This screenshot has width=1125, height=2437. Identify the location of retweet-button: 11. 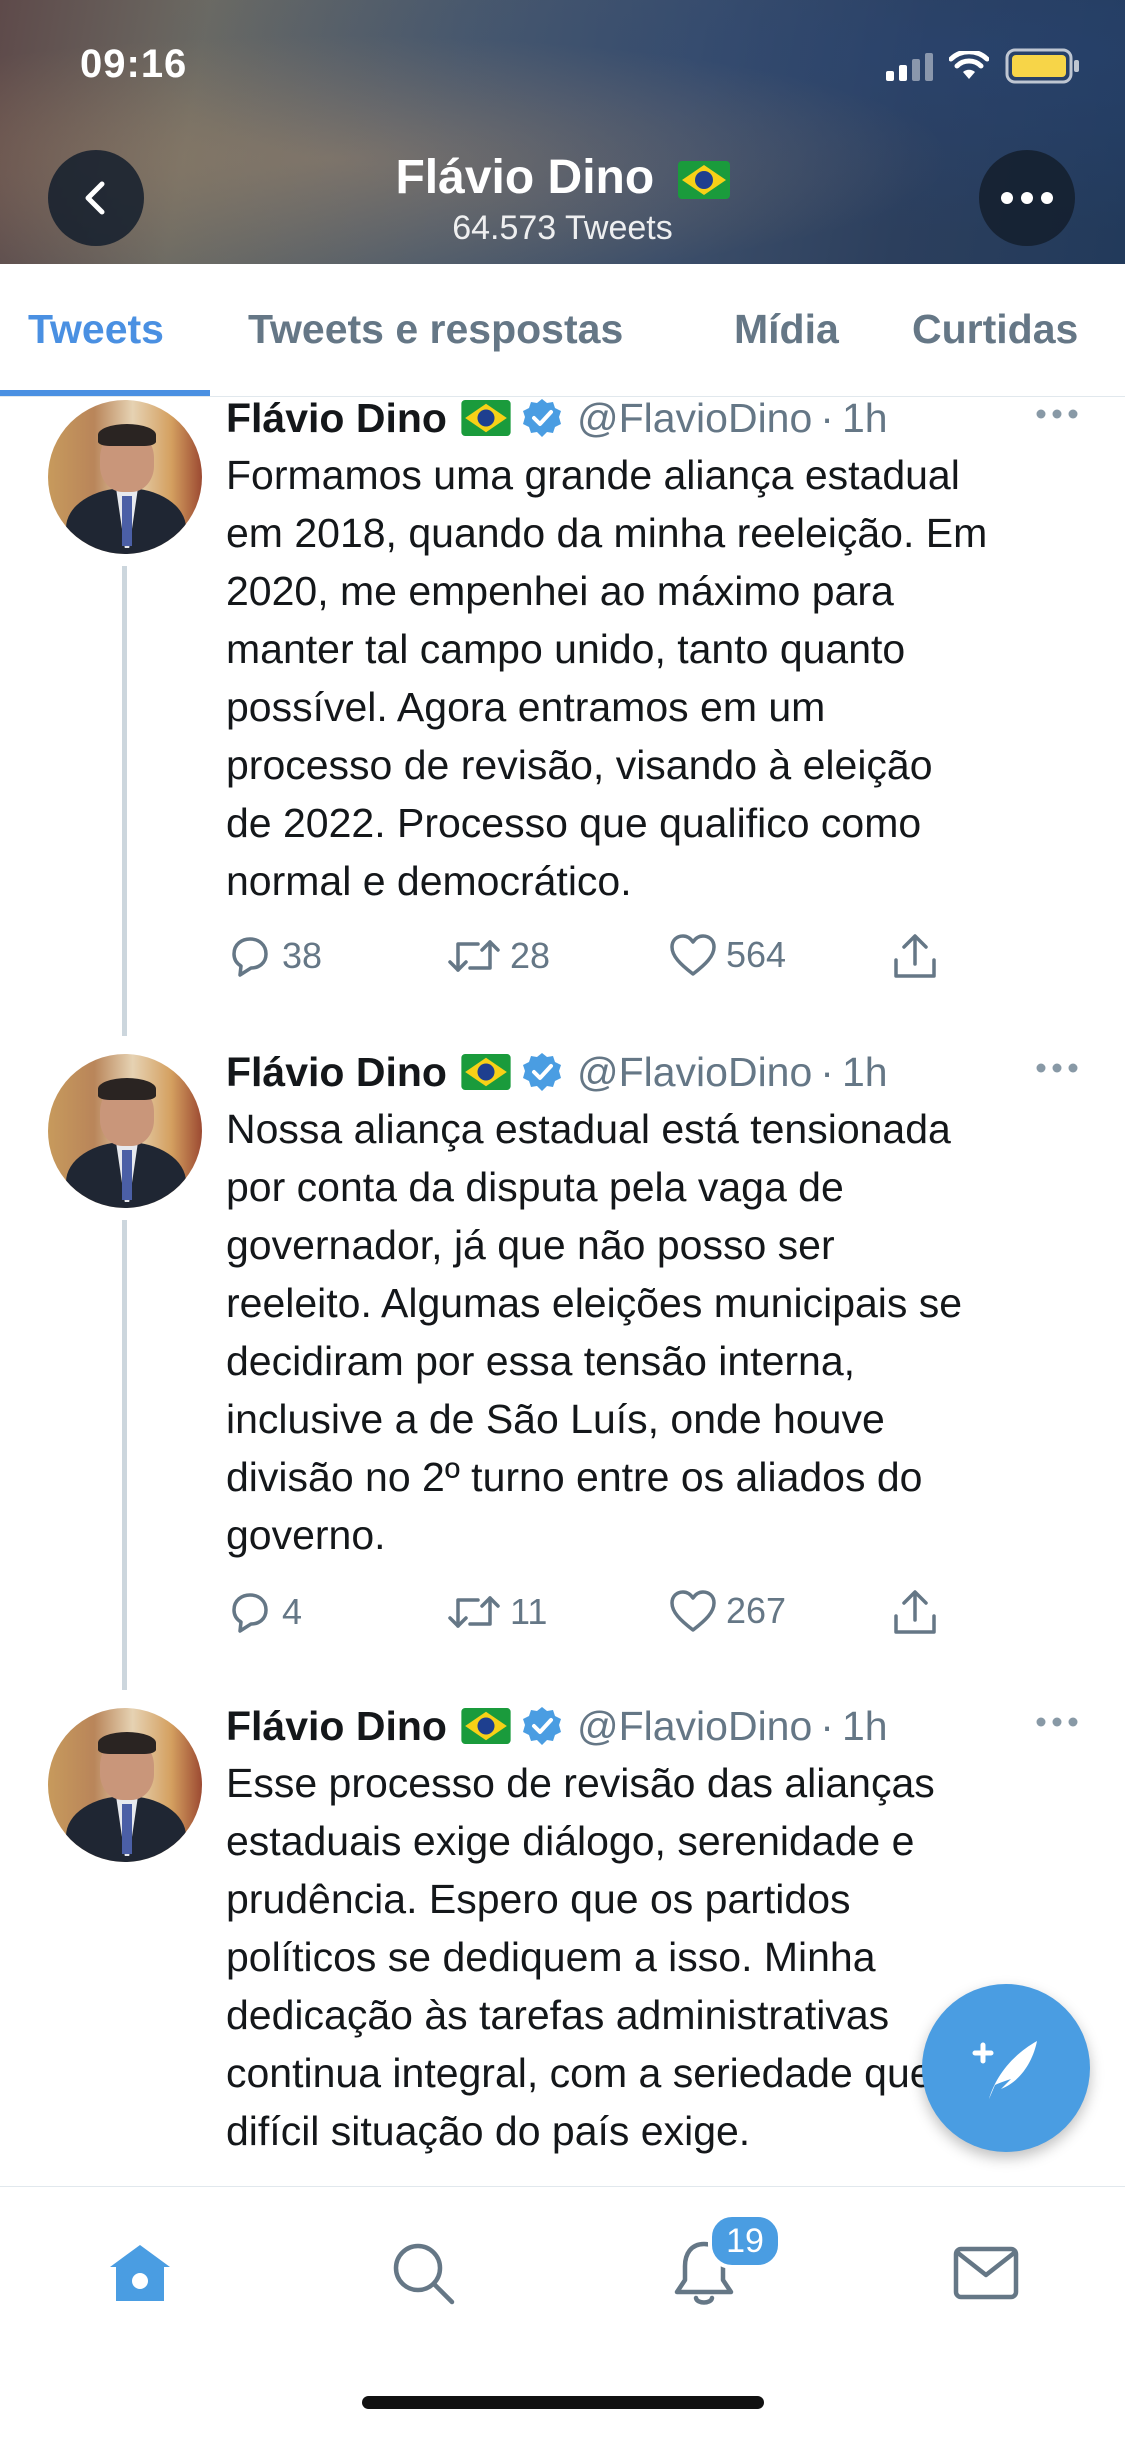
(496, 1612).